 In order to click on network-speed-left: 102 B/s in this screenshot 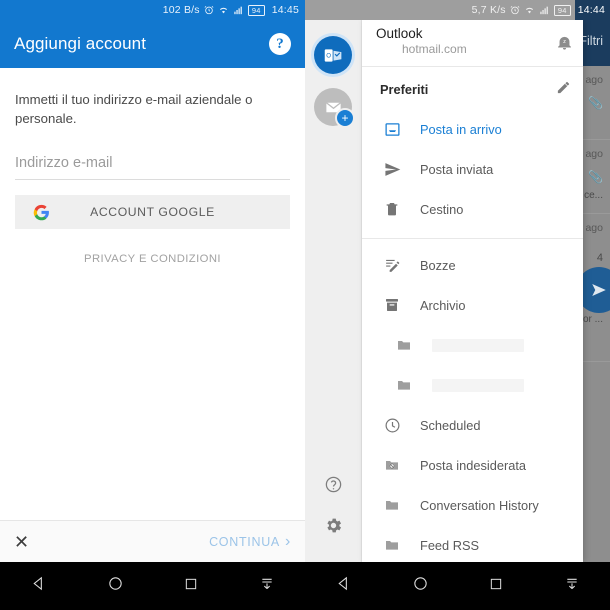, I will do `click(181, 10)`.